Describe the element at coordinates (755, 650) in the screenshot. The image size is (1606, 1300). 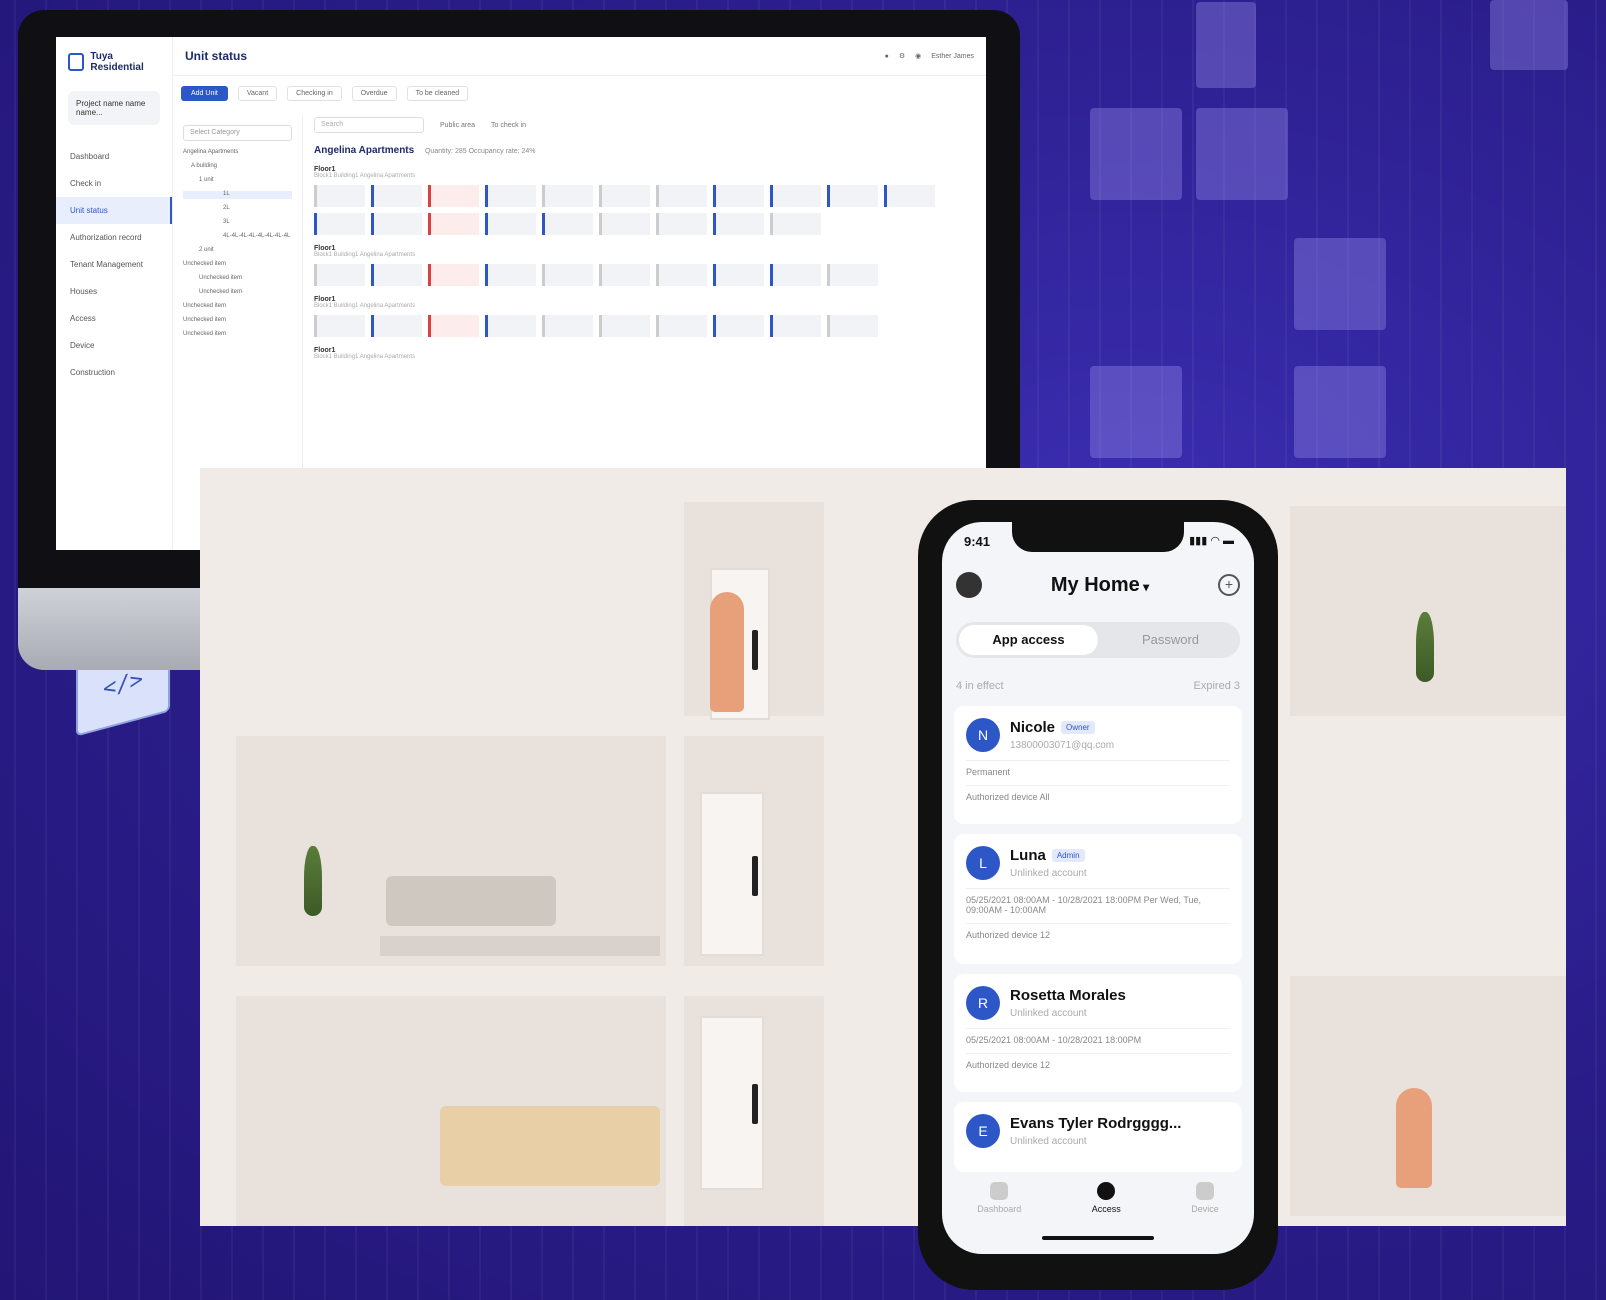
I see `smart-lock-icon` at that location.